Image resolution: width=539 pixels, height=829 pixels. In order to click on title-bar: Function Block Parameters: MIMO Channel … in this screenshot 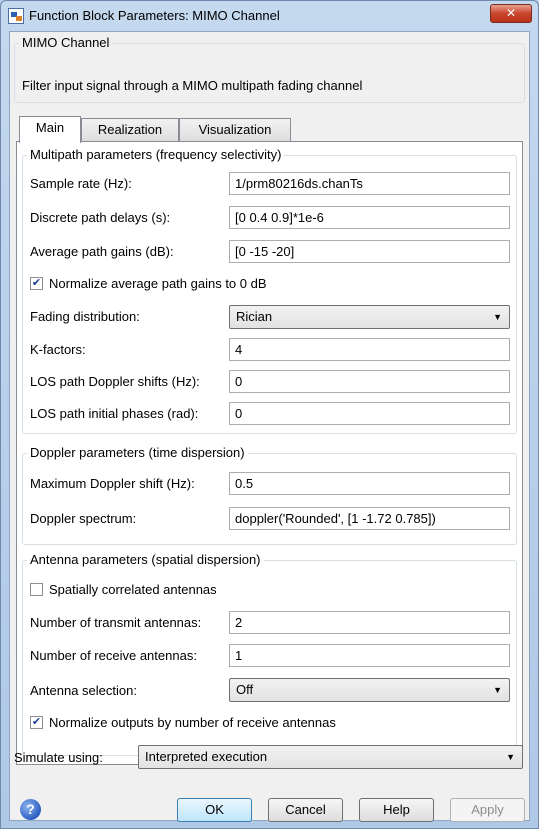, I will do `click(269, 16)`.